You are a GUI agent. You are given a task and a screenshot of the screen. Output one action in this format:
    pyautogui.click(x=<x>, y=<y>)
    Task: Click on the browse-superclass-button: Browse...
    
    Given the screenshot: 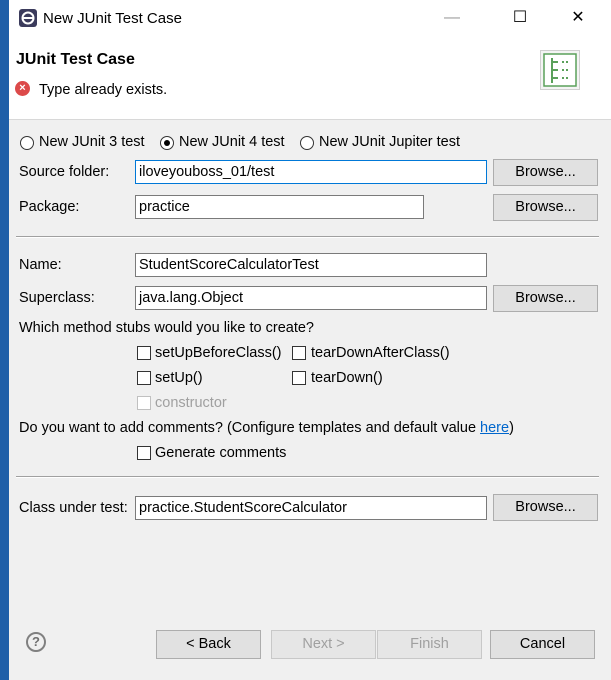 What is the action you would take?
    pyautogui.click(x=545, y=298)
    